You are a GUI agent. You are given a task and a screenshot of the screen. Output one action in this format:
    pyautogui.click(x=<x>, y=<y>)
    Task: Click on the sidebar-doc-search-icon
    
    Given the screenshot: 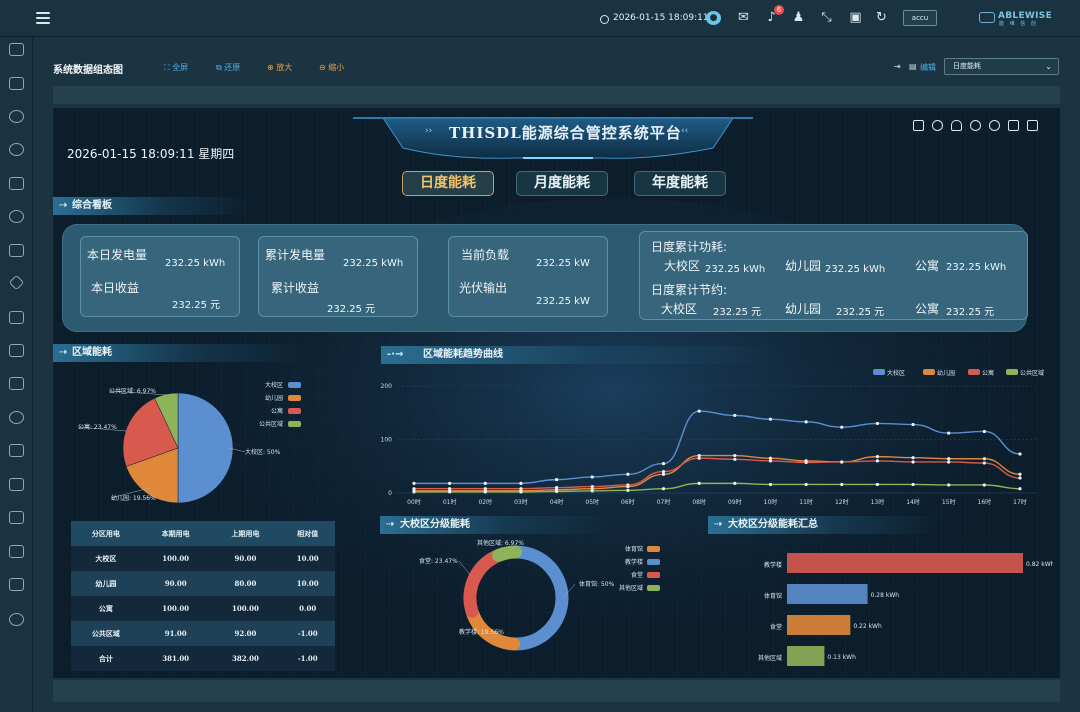 What is the action you would take?
    pyautogui.click(x=16, y=250)
    